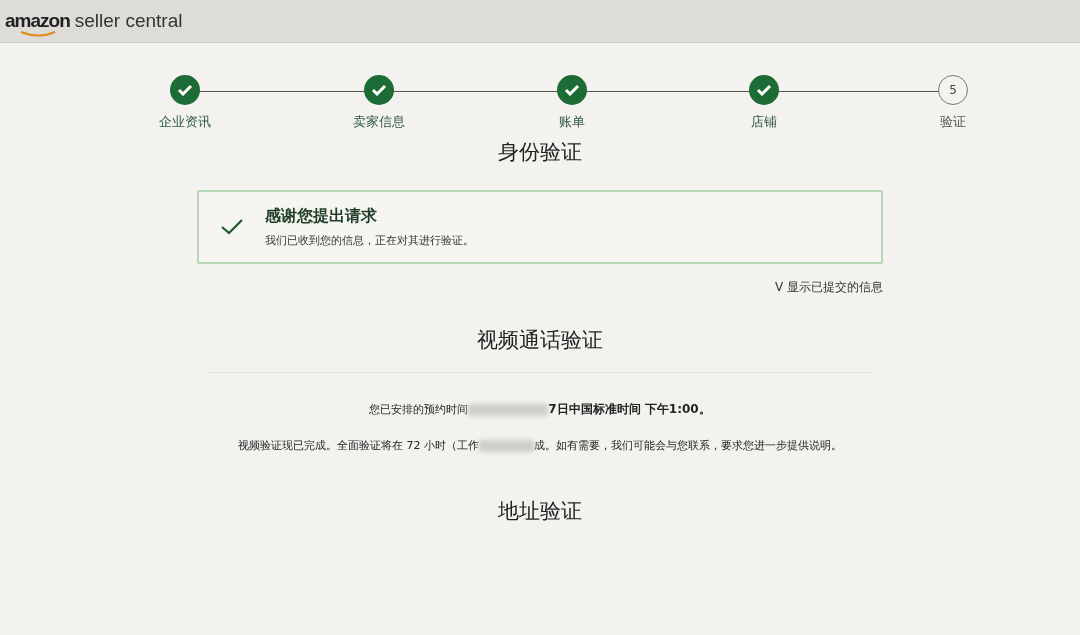 Image resolution: width=1080 pixels, height=635 pixels. Describe the element at coordinates (232, 227) in the screenshot. I see `check-icon` at that location.